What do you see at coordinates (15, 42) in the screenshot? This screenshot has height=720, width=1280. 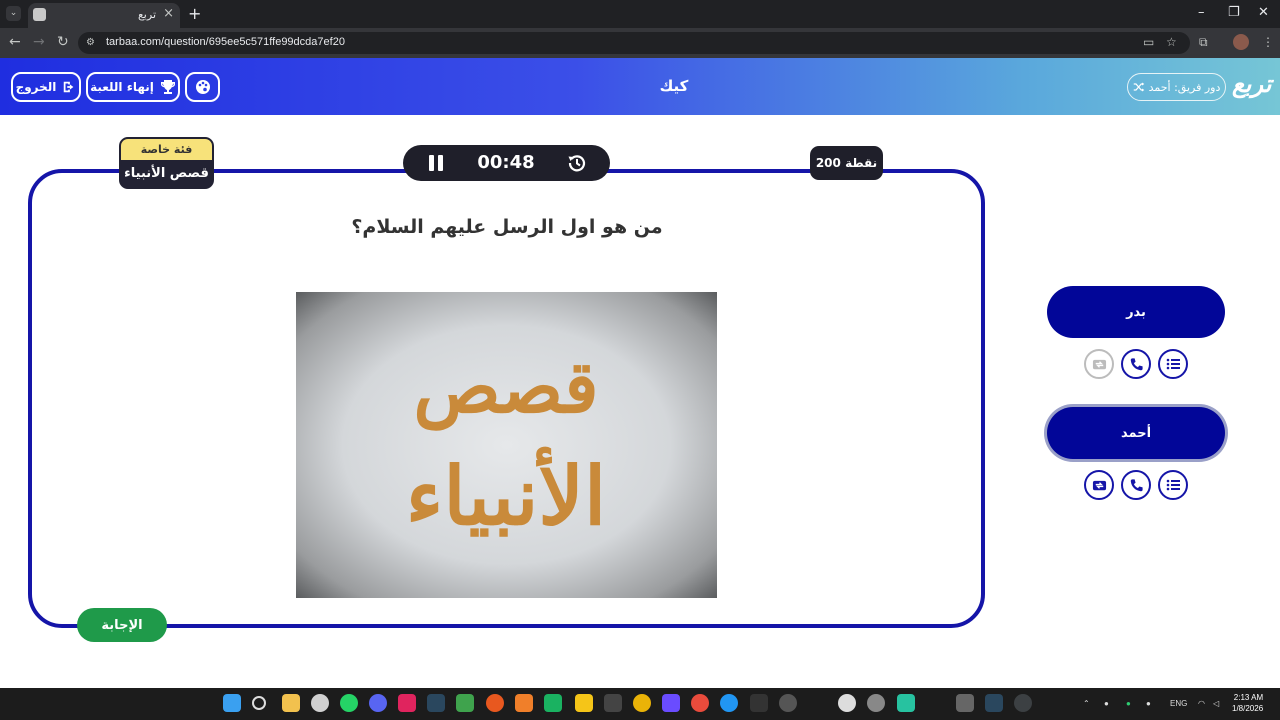 I see `back-icon: ←` at bounding box center [15, 42].